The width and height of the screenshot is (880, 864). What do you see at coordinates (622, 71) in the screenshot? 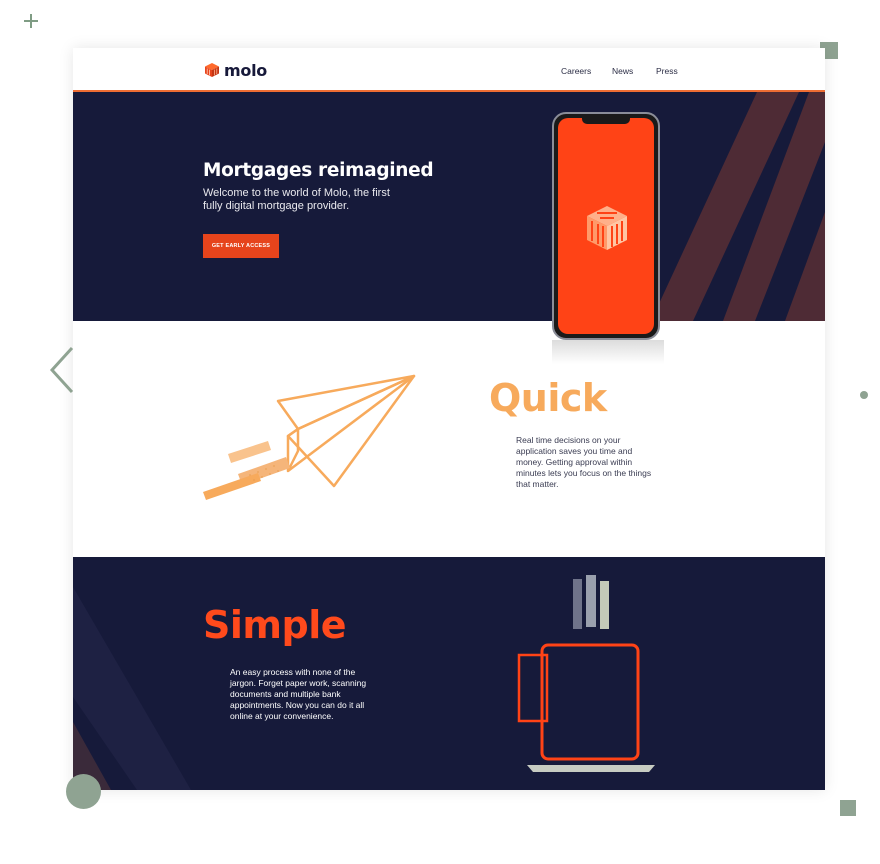
I see `nav-link-news: News` at bounding box center [622, 71].